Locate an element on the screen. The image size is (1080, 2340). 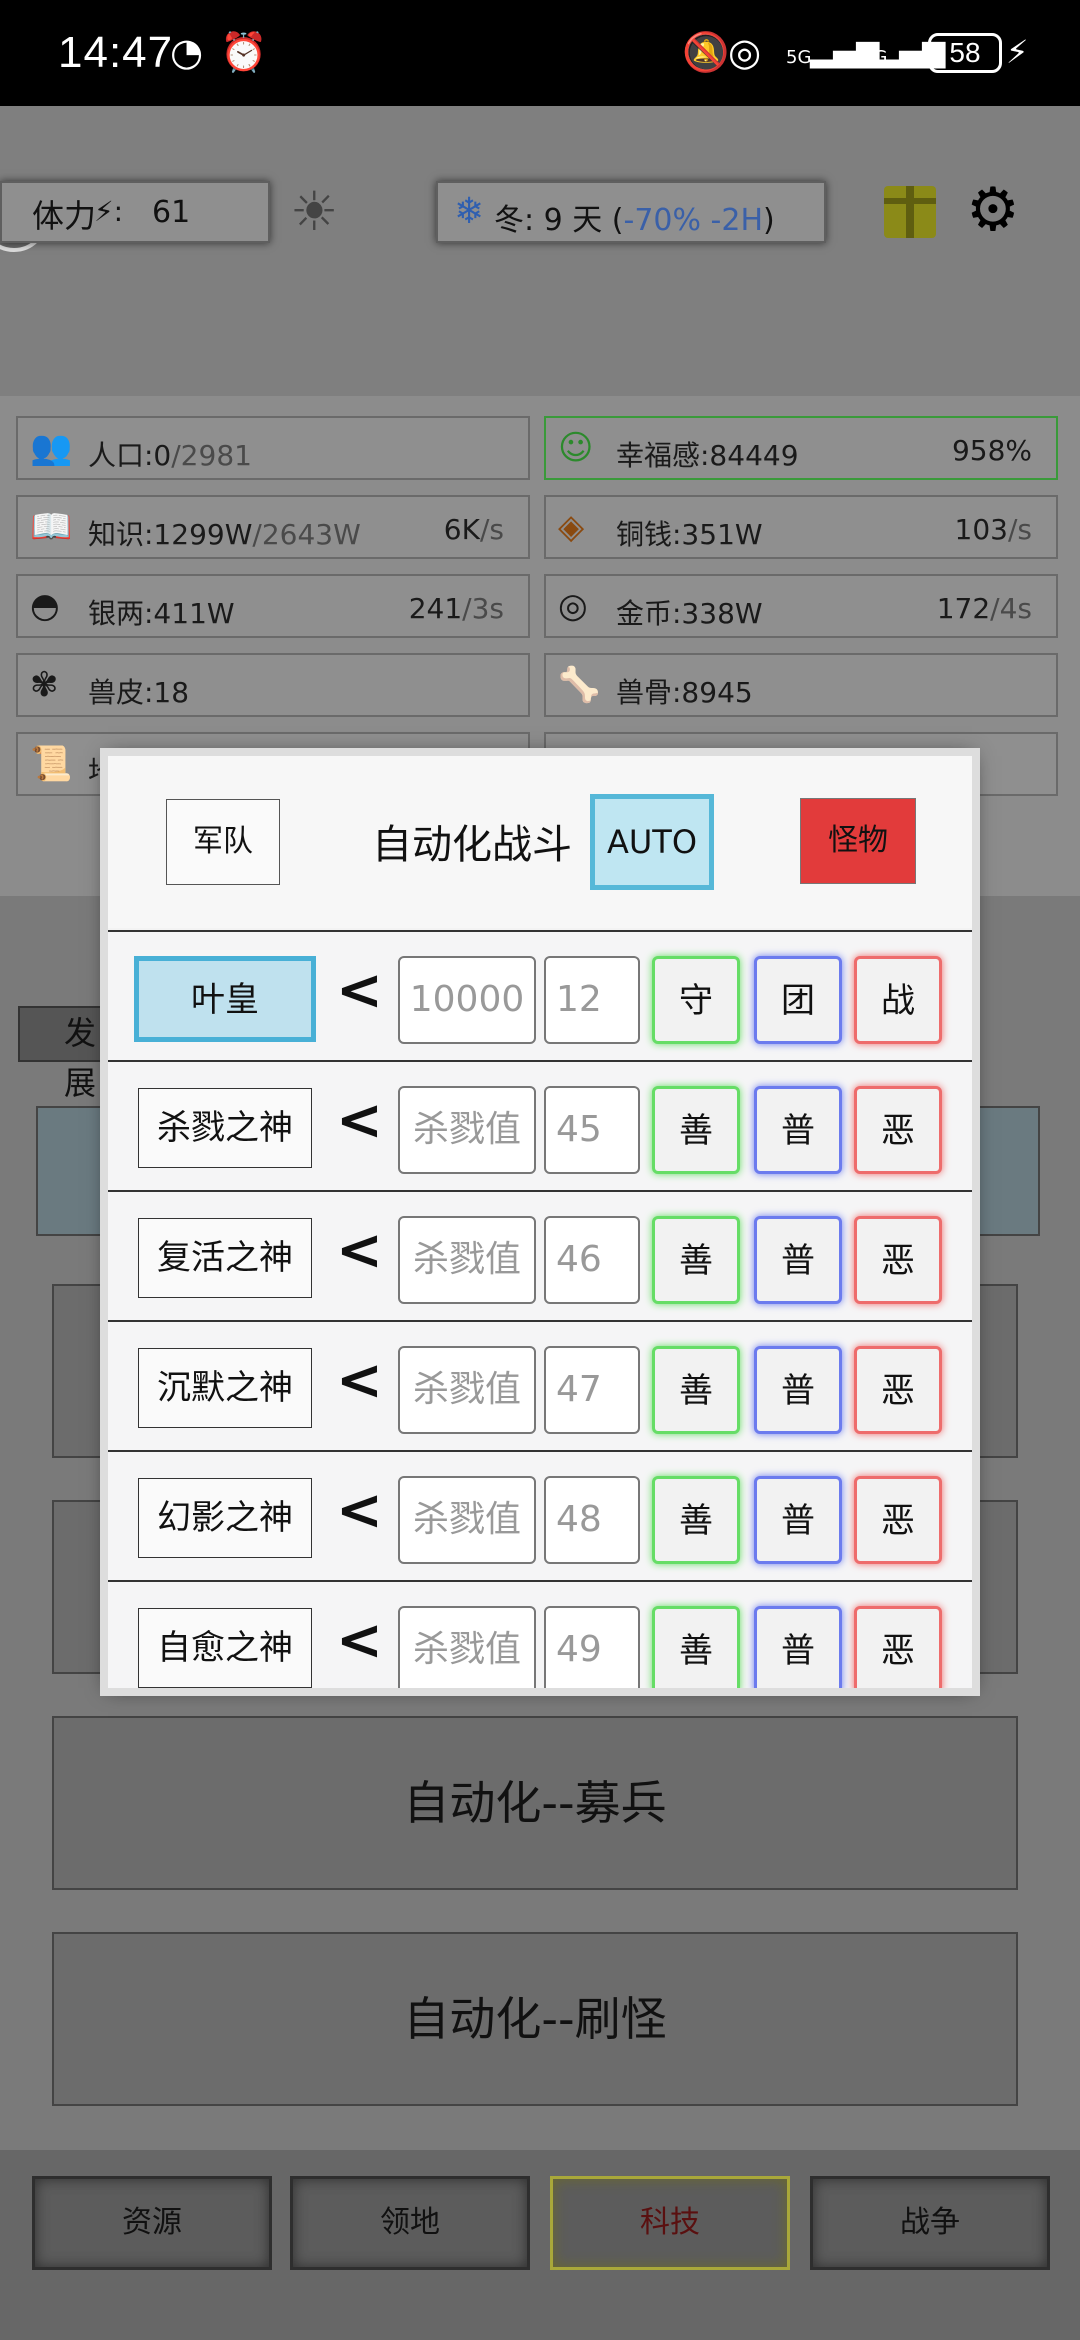
resource-name: 人口:0 is located at coordinates (130, 455).